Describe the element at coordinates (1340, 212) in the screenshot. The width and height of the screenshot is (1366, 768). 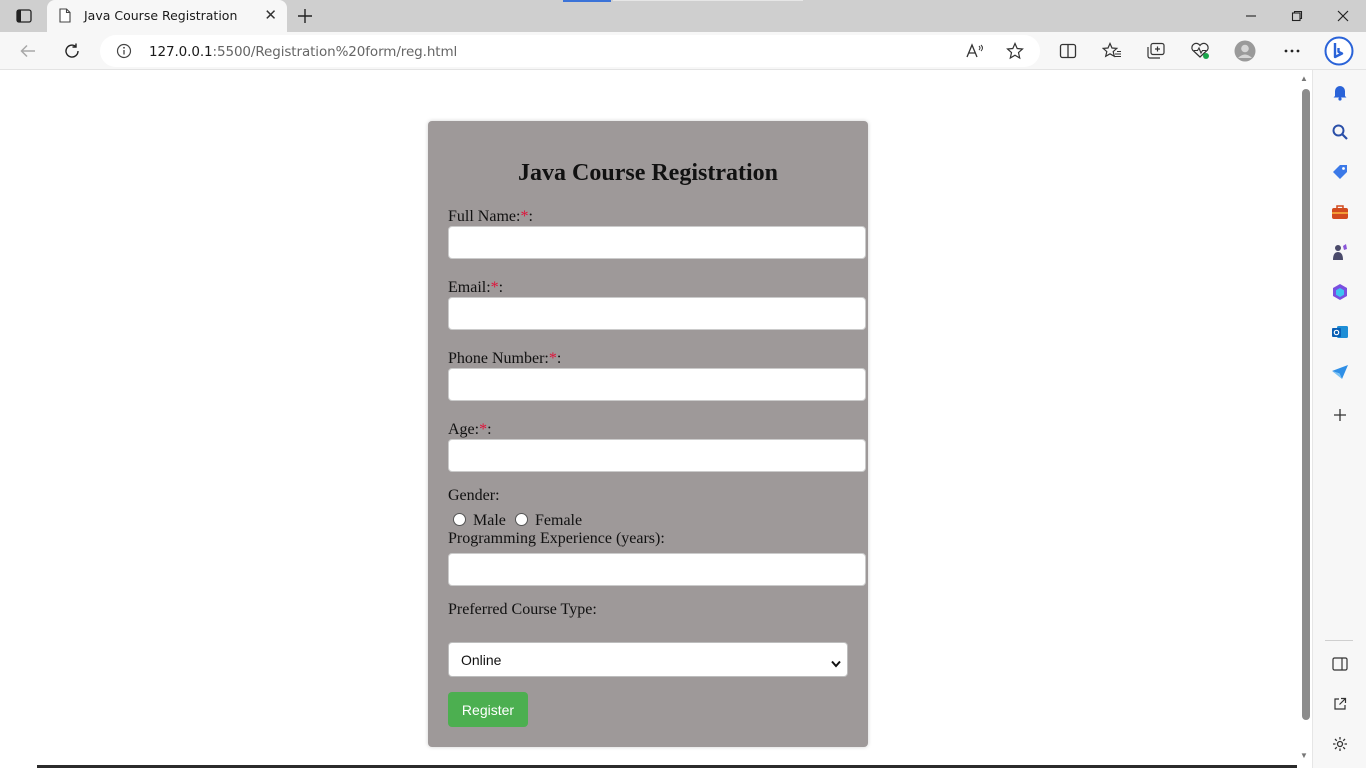
I see `tools-briefcase-icon` at that location.